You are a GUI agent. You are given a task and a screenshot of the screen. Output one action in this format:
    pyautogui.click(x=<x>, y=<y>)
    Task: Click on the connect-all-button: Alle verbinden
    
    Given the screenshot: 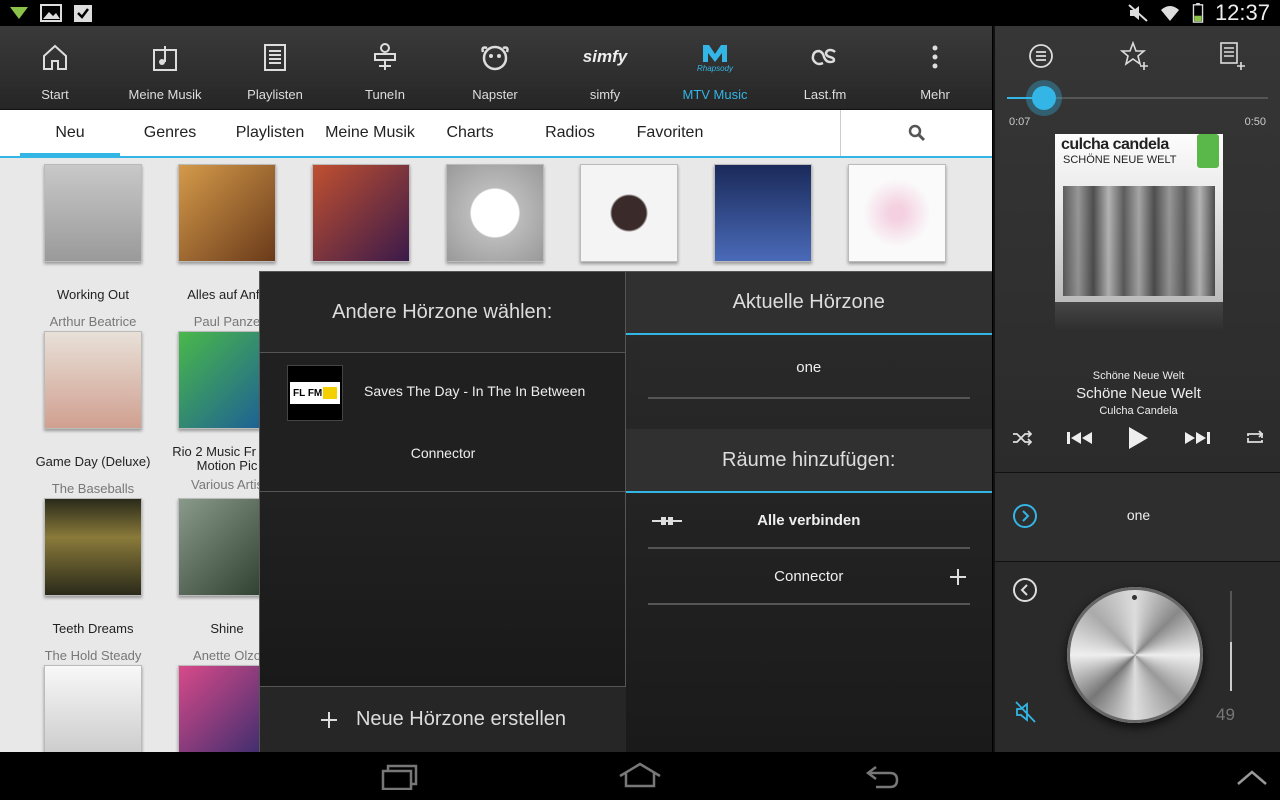 What is the action you would take?
    pyautogui.click(x=808, y=521)
    